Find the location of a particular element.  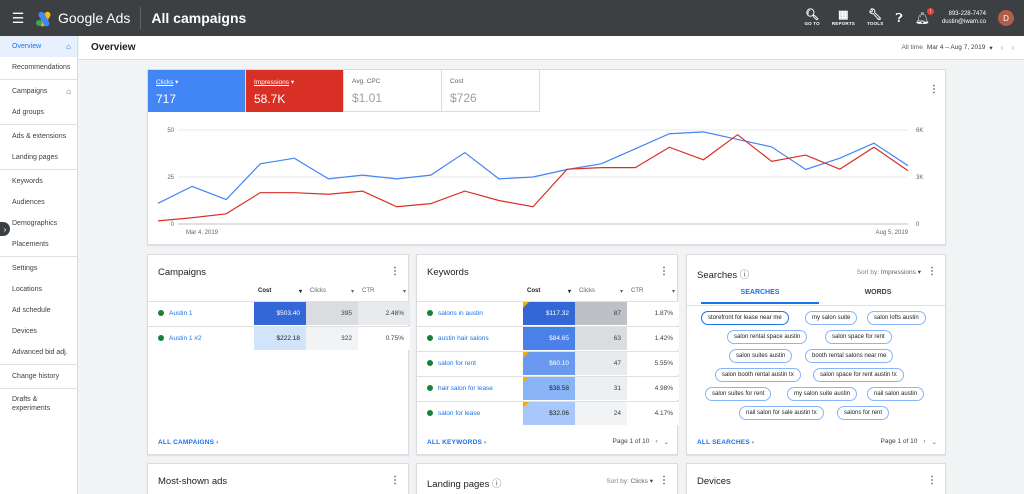

reports-button: ▦ REPORTS is located at coordinates (843, 18).